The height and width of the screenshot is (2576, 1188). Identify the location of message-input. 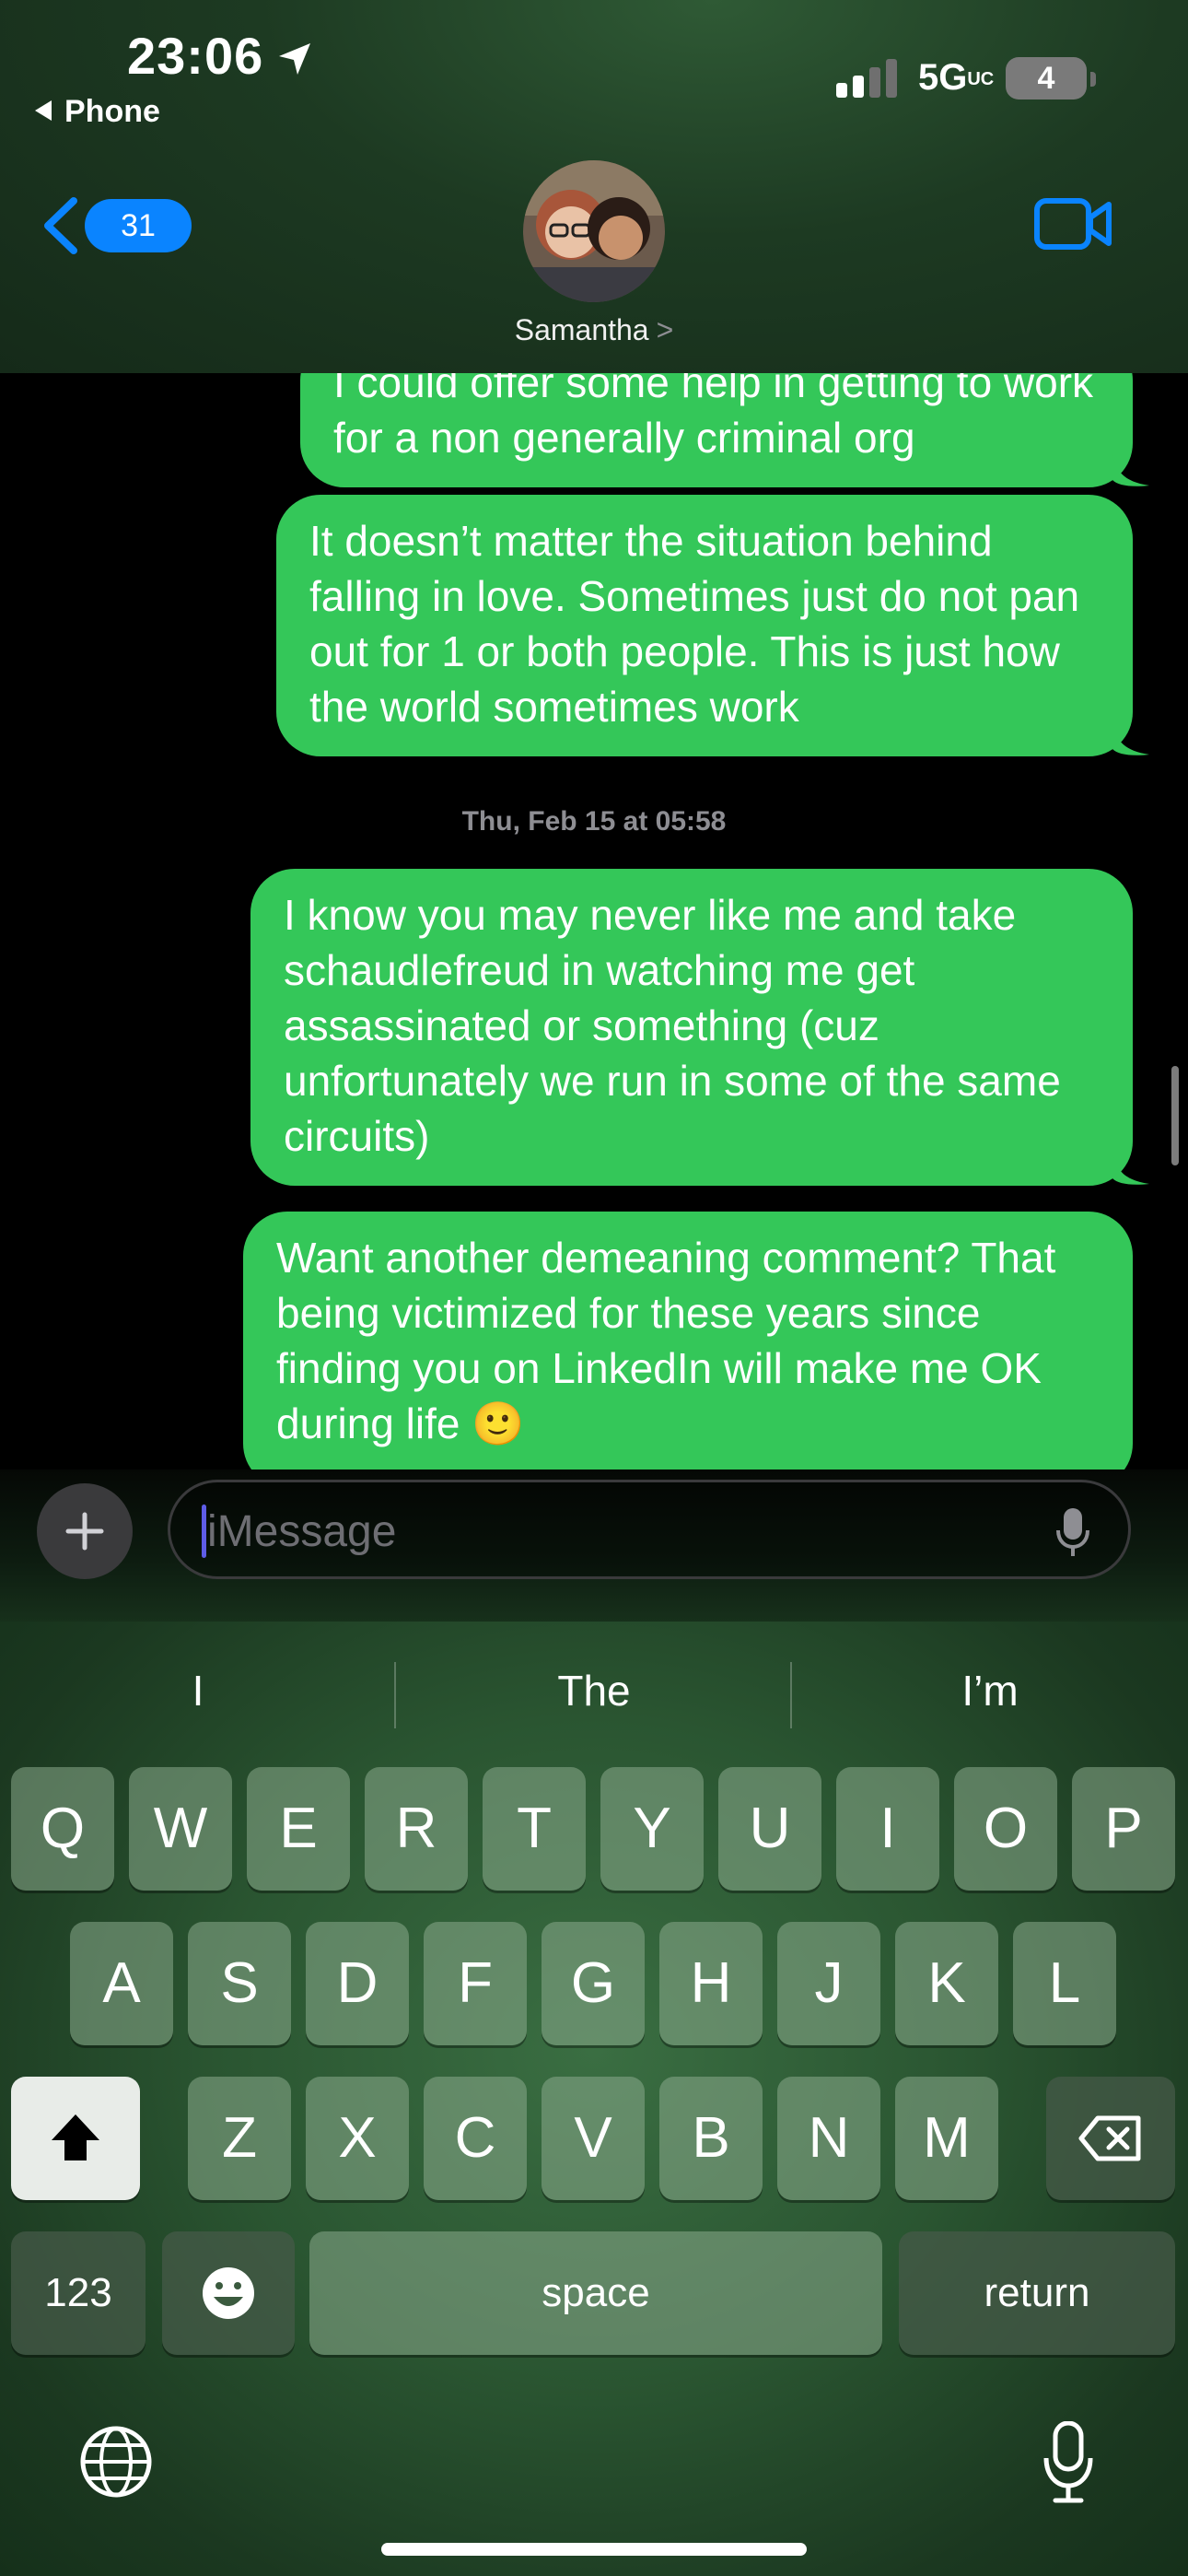
(612, 1531).